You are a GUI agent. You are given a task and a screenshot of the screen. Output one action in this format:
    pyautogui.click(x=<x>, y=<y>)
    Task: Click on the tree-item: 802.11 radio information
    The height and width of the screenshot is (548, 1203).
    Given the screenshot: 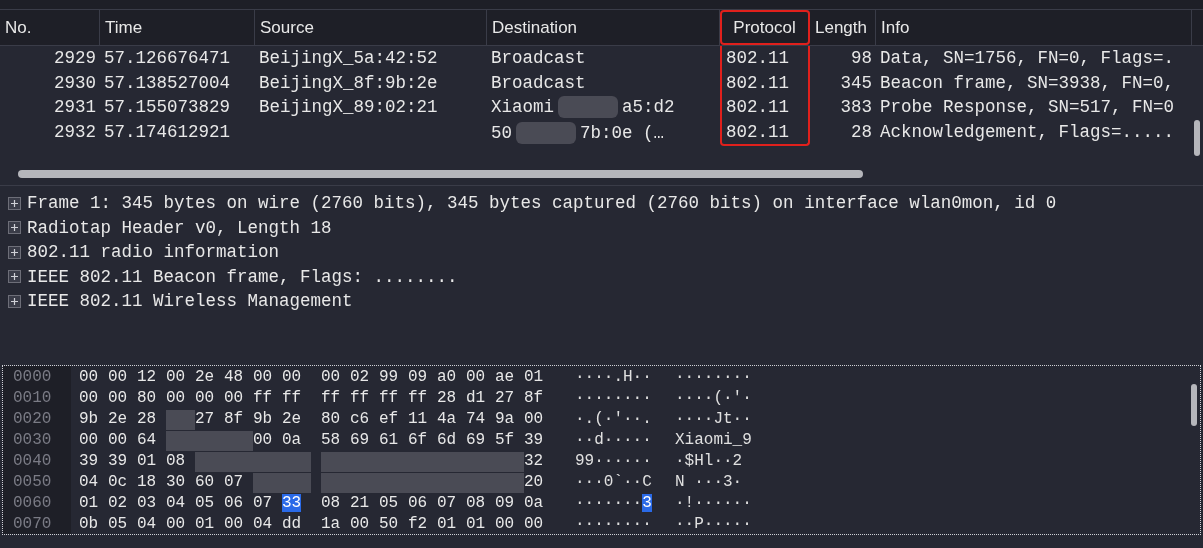 What is the action you would take?
    pyautogui.click(x=153, y=252)
    